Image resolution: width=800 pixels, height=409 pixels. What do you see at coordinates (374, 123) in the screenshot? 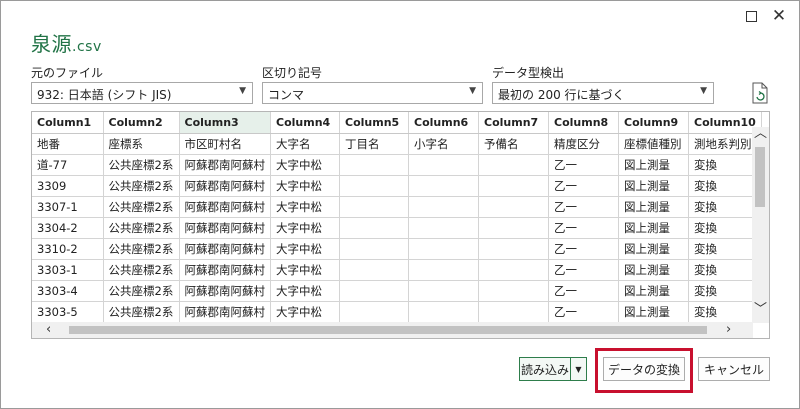
I see `column-header: Column5` at bounding box center [374, 123].